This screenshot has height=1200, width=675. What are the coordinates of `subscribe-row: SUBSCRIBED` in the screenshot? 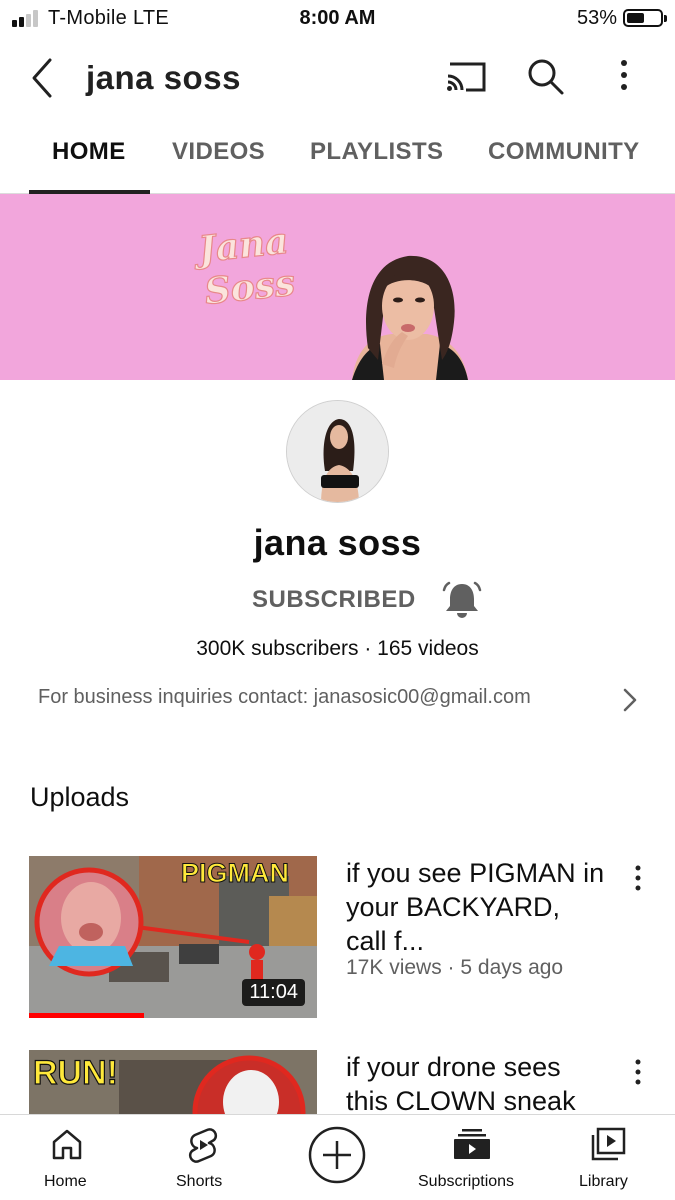 It's located at (337, 600).